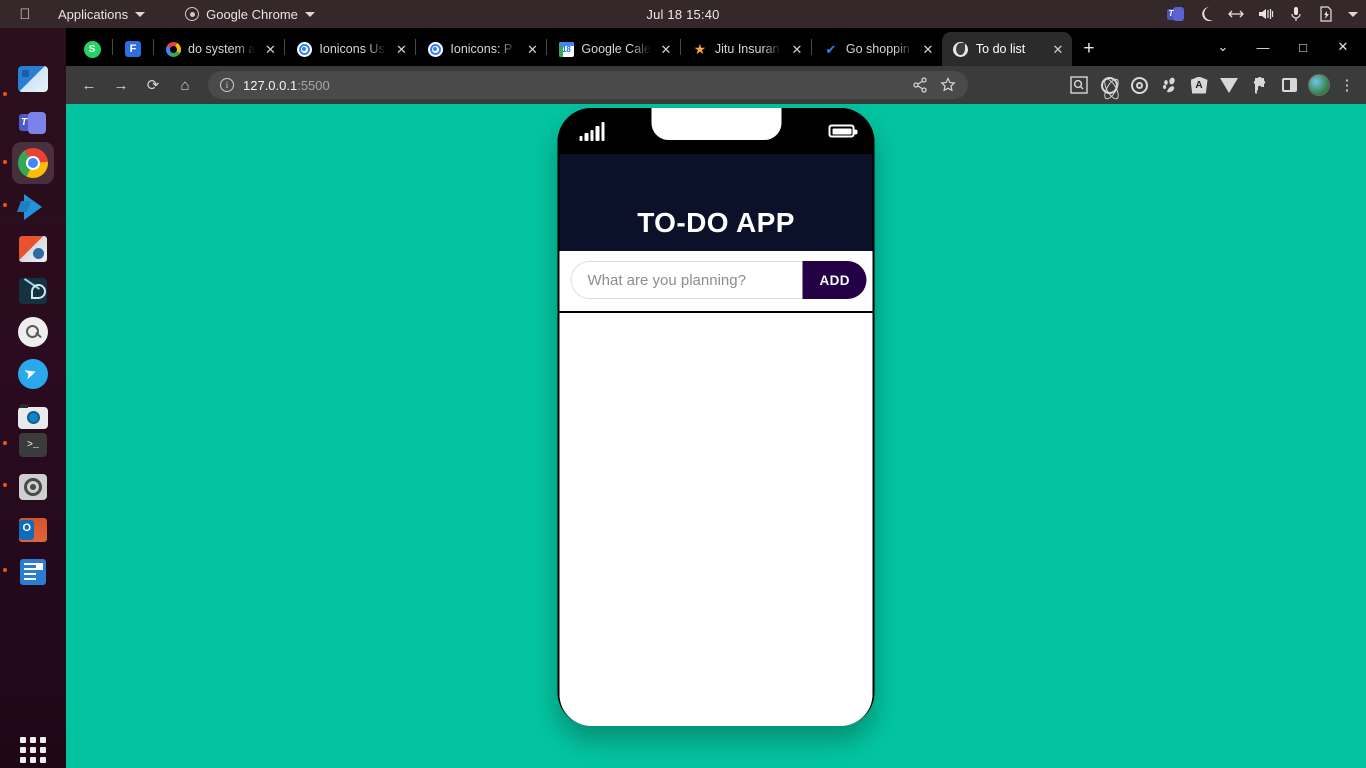 The width and height of the screenshot is (1366, 768). Describe the element at coordinates (1296, 14) in the screenshot. I see `microphone-icon` at that location.